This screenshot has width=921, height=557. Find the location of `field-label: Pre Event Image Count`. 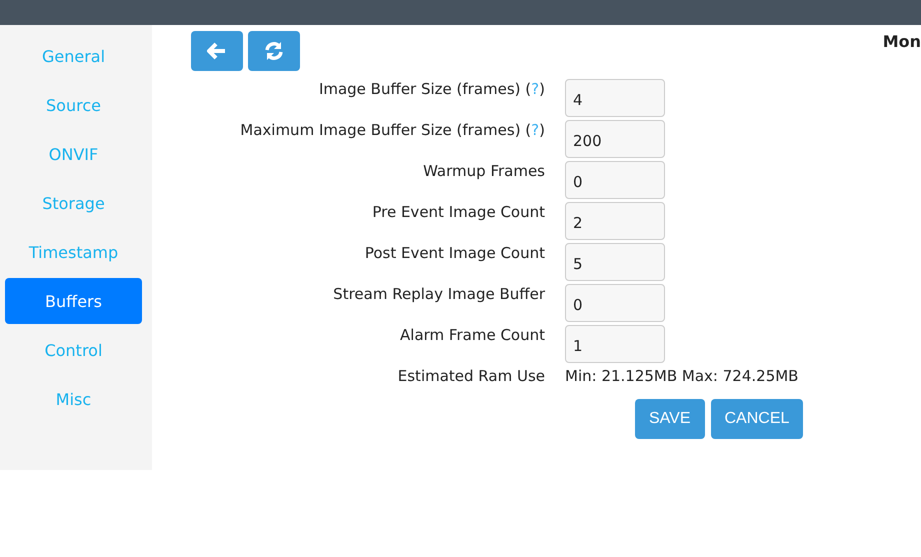

field-label: Pre Event Image Count is located at coordinates (458, 212).